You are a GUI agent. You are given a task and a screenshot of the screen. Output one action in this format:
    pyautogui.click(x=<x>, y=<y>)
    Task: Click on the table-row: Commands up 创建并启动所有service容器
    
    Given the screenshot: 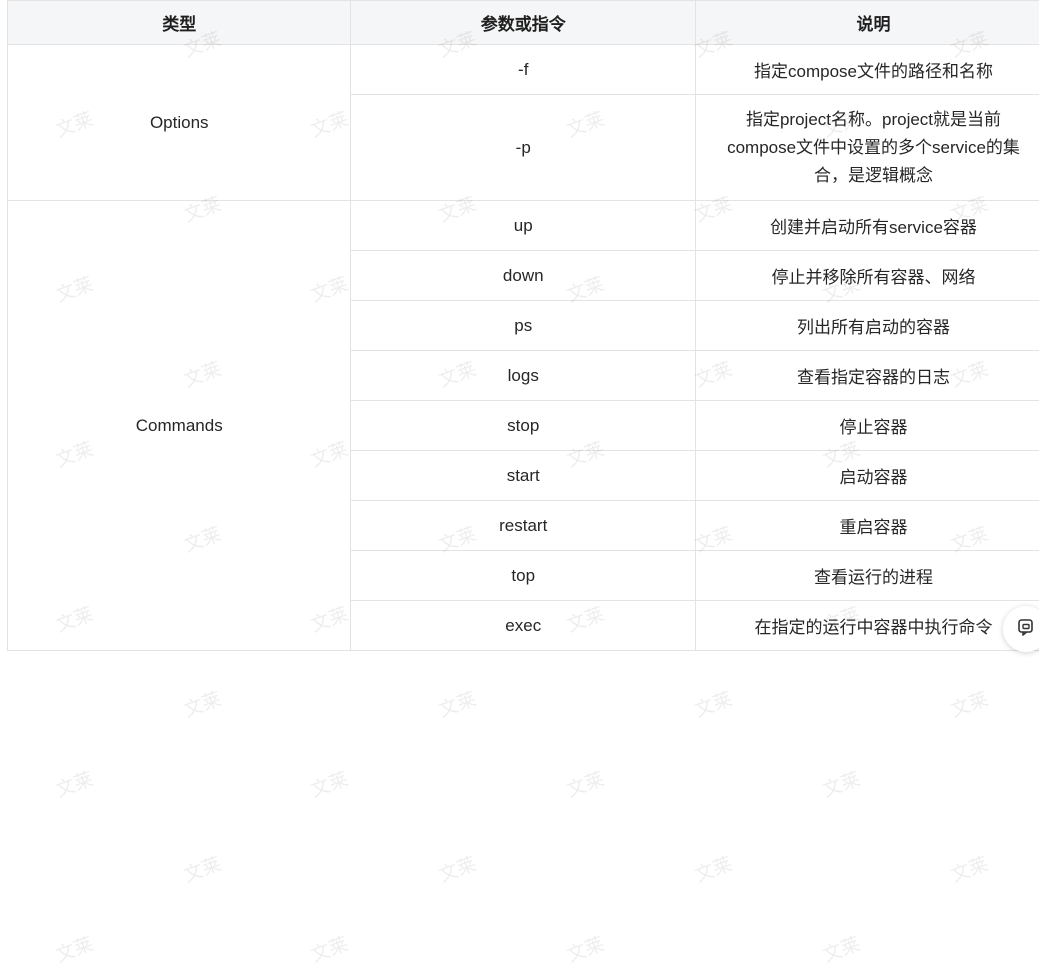 What is the action you would take?
    pyautogui.click(x=523, y=226)
    